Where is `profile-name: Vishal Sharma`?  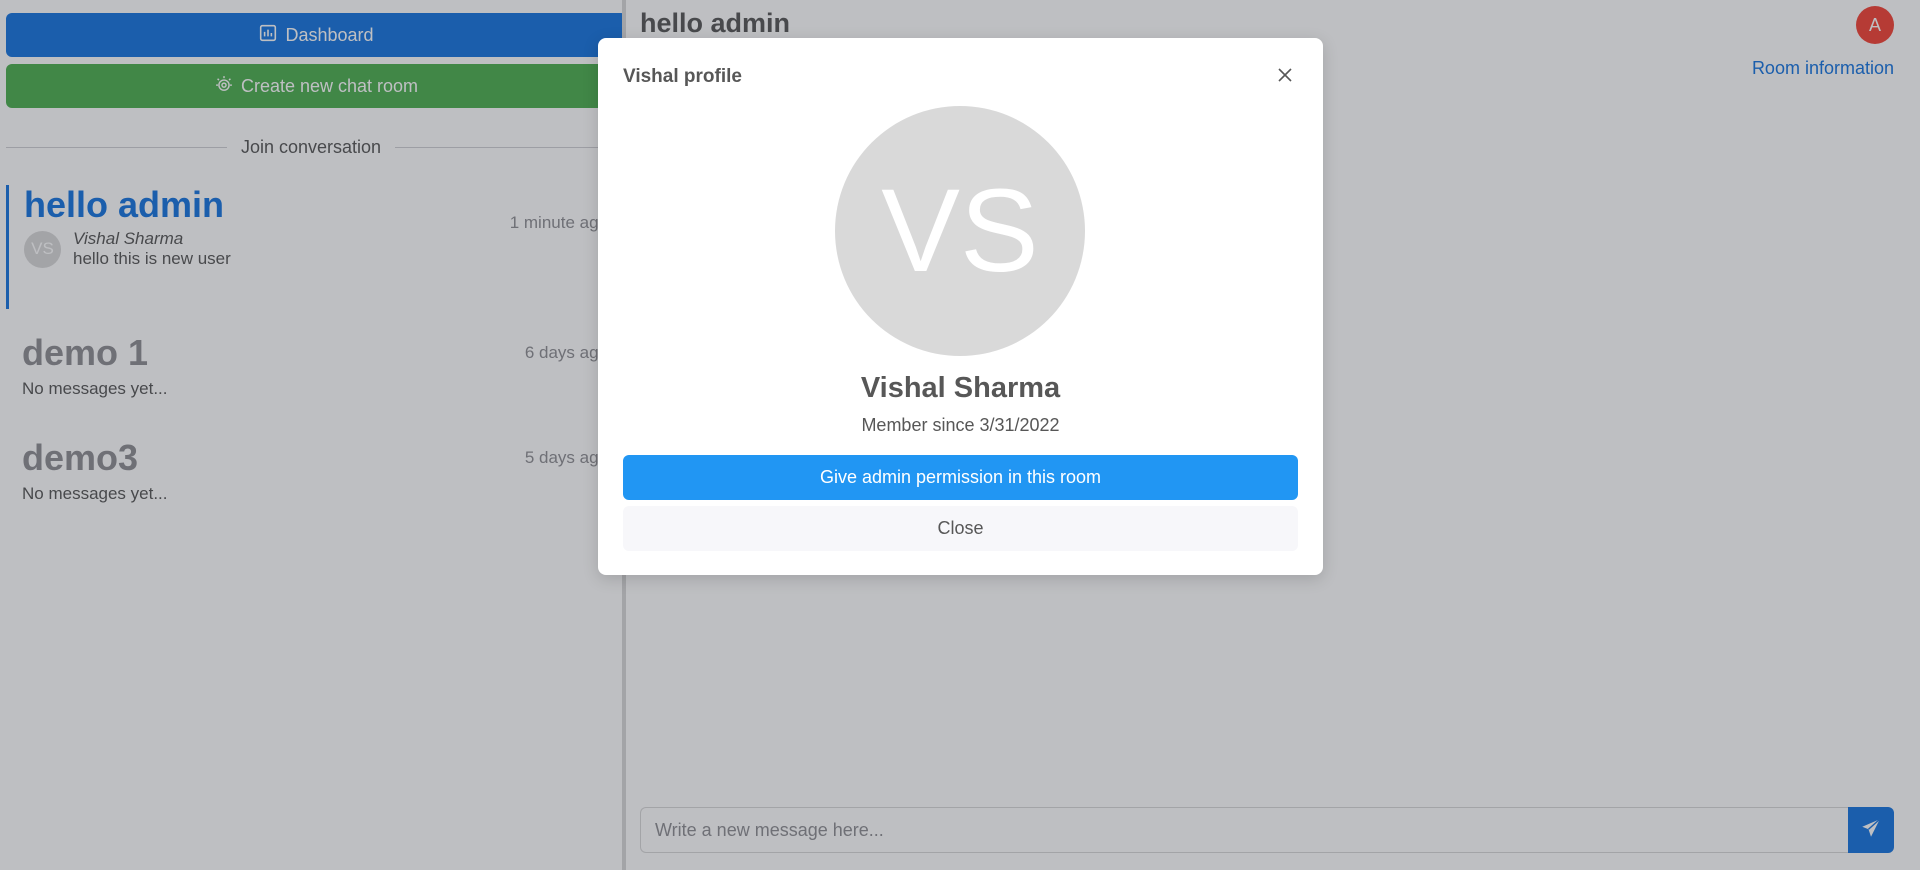
profile-name: Vishal Sharma is located at coordinates (960, 388).